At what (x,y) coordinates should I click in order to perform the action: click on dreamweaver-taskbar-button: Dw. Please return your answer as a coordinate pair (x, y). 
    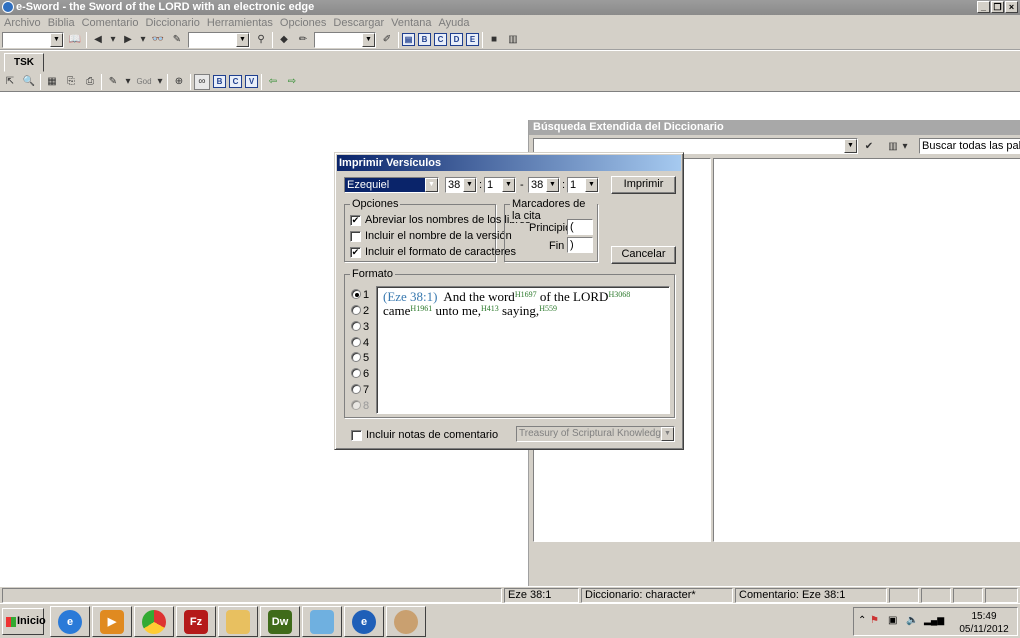
    Looking at the image, I should click on (280, 621).